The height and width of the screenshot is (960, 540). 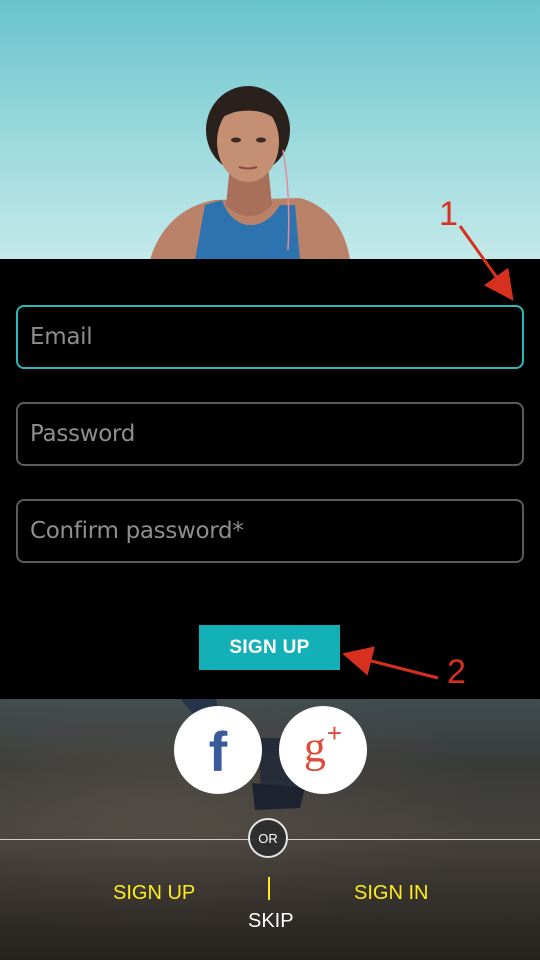 What do you see at coordinates (334, 733) in the screenshot?
I see `google-plus-icon-plus: +` at bounding box center [334, 733].